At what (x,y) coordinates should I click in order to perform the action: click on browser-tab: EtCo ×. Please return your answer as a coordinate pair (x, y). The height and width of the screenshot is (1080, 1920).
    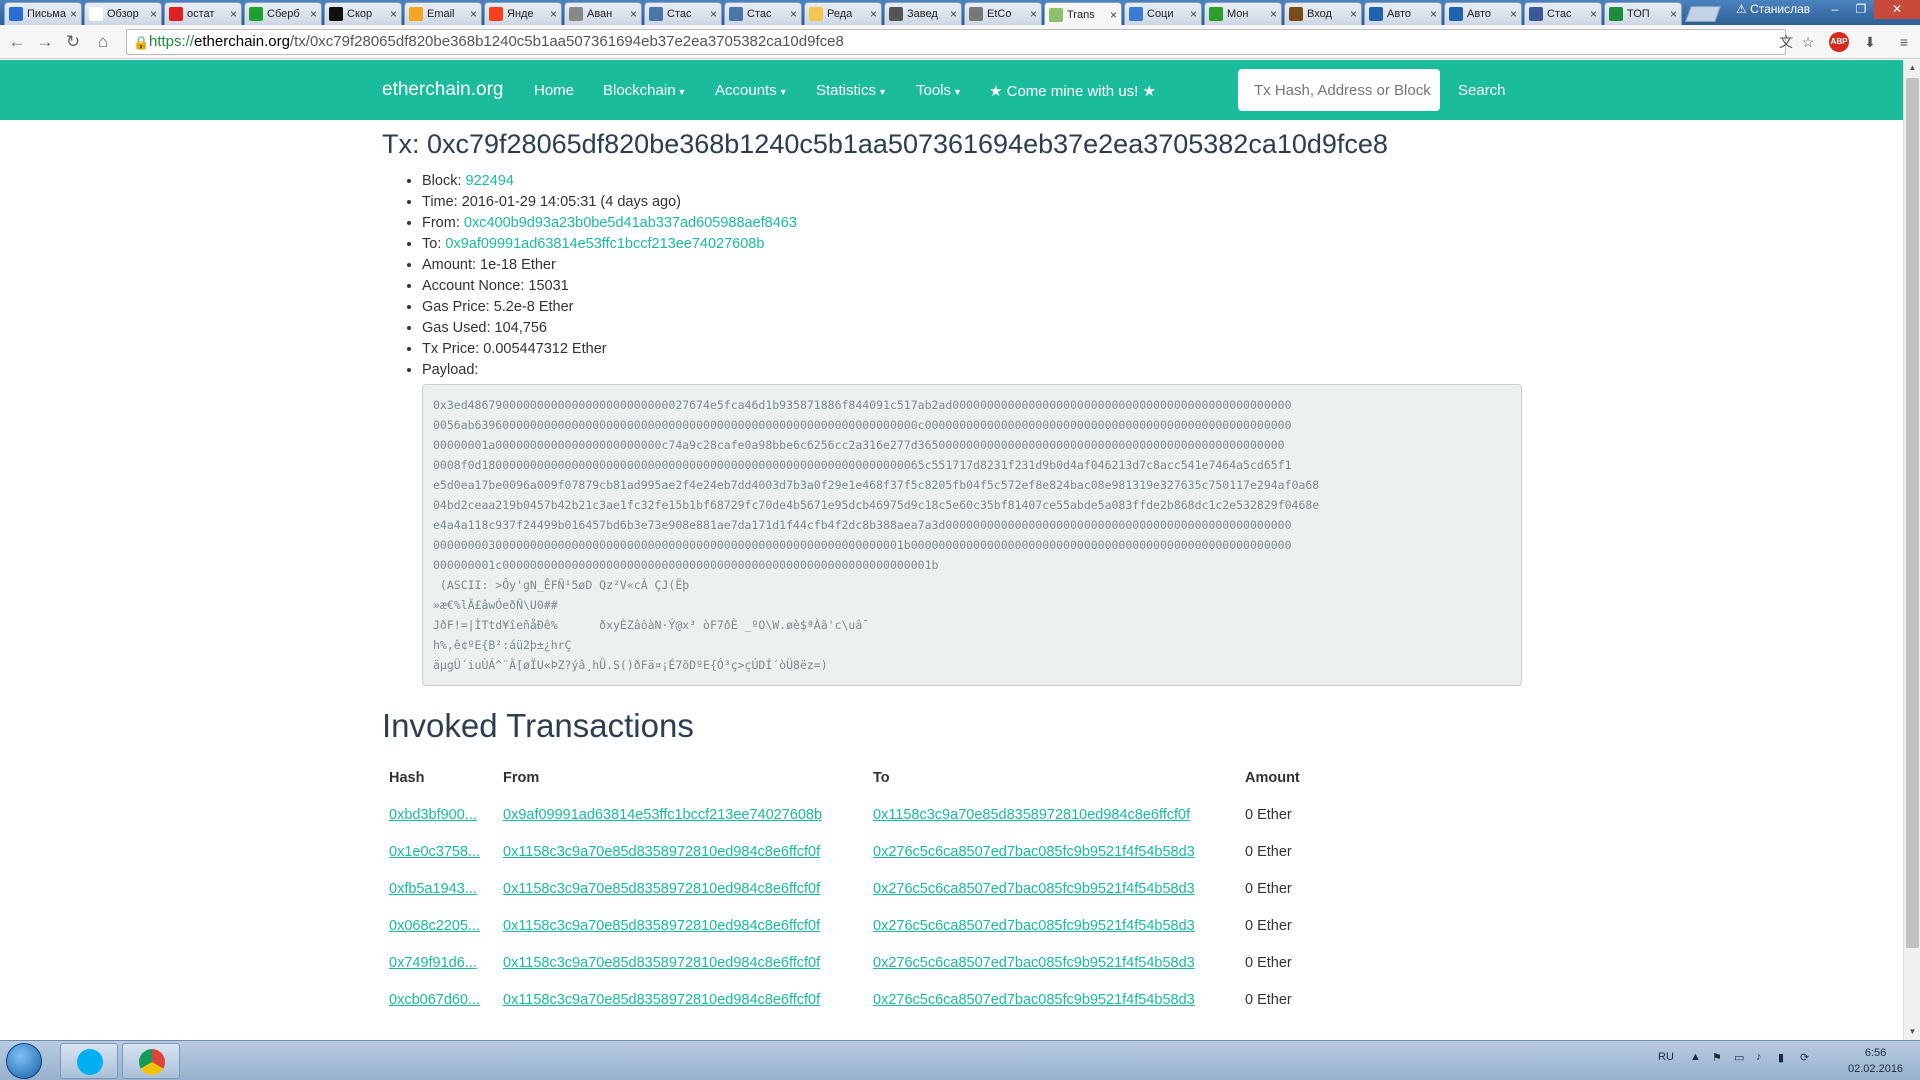
    Looking at the image, I should click on (1003, 13).